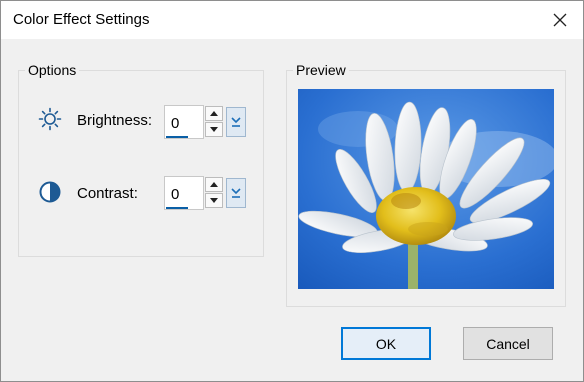 The image size is (584, 382). What do you see at coordinates (184, 193) in the screenshot?
I see `contrast-input` at bounding box center [184, 193].